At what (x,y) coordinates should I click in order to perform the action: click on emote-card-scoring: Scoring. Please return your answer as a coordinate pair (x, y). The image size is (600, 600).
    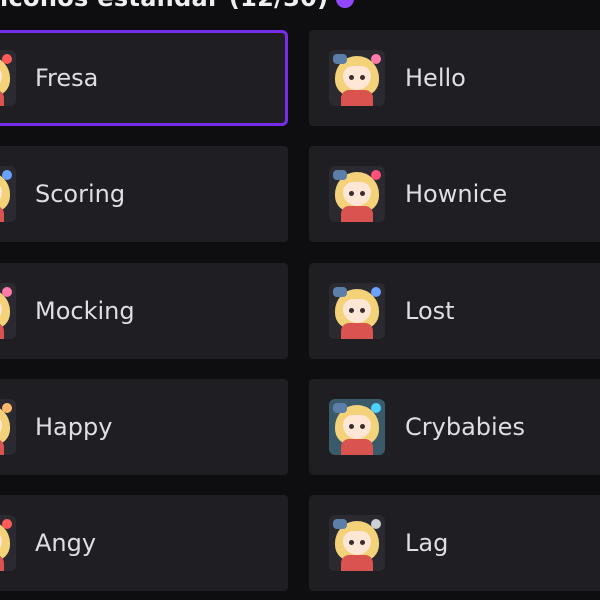
    Looking at the image, I should click on (144, 194).